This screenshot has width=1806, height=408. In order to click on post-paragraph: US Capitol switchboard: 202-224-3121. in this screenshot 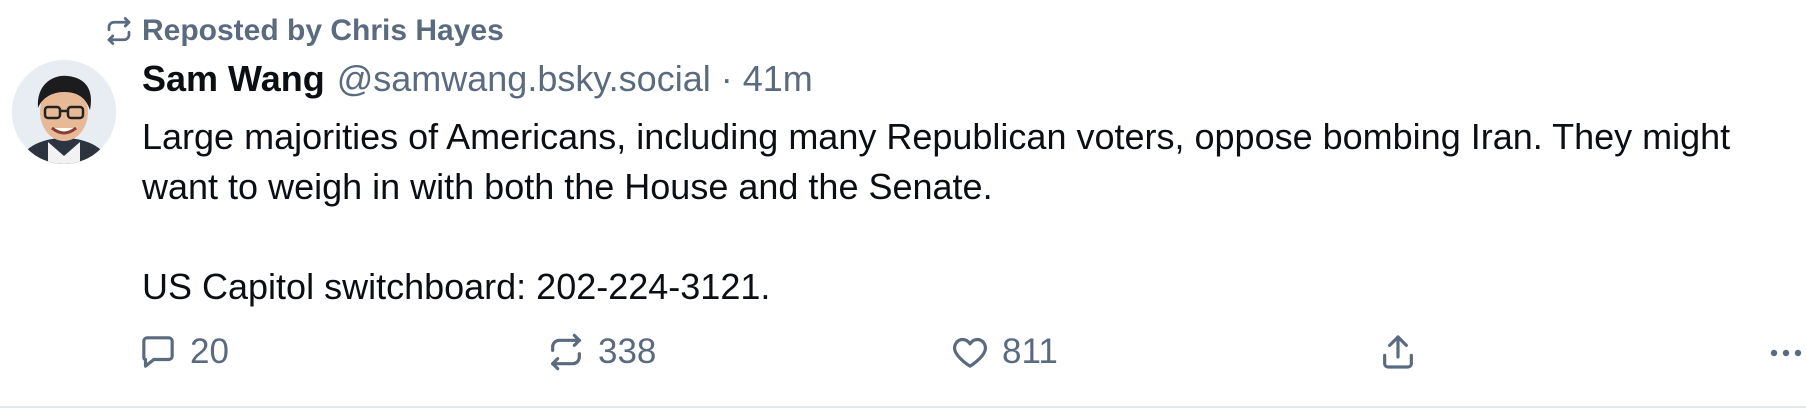, I will do `click(456, 286)`.